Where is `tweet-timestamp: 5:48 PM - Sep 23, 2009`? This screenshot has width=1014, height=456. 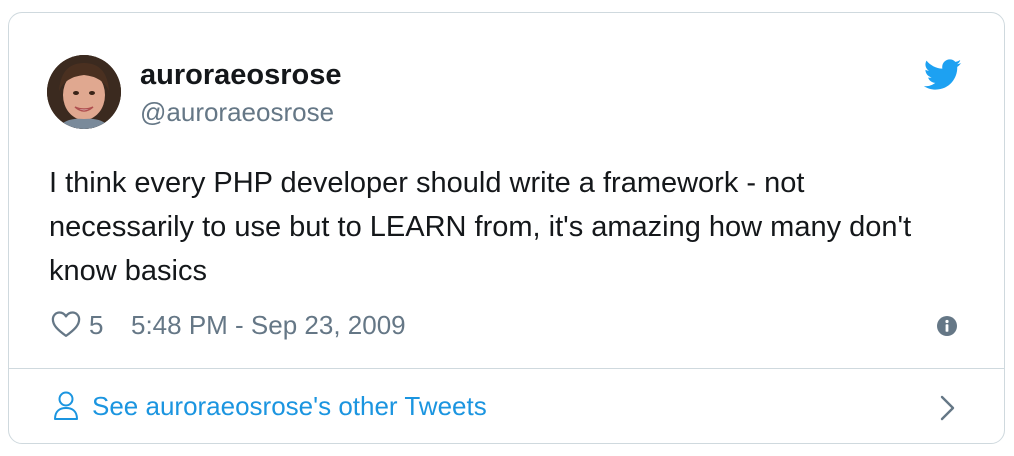
tweet-timestamp: 5:48 PM - Sep 23, 2009 is located at coordinates (268, 325).